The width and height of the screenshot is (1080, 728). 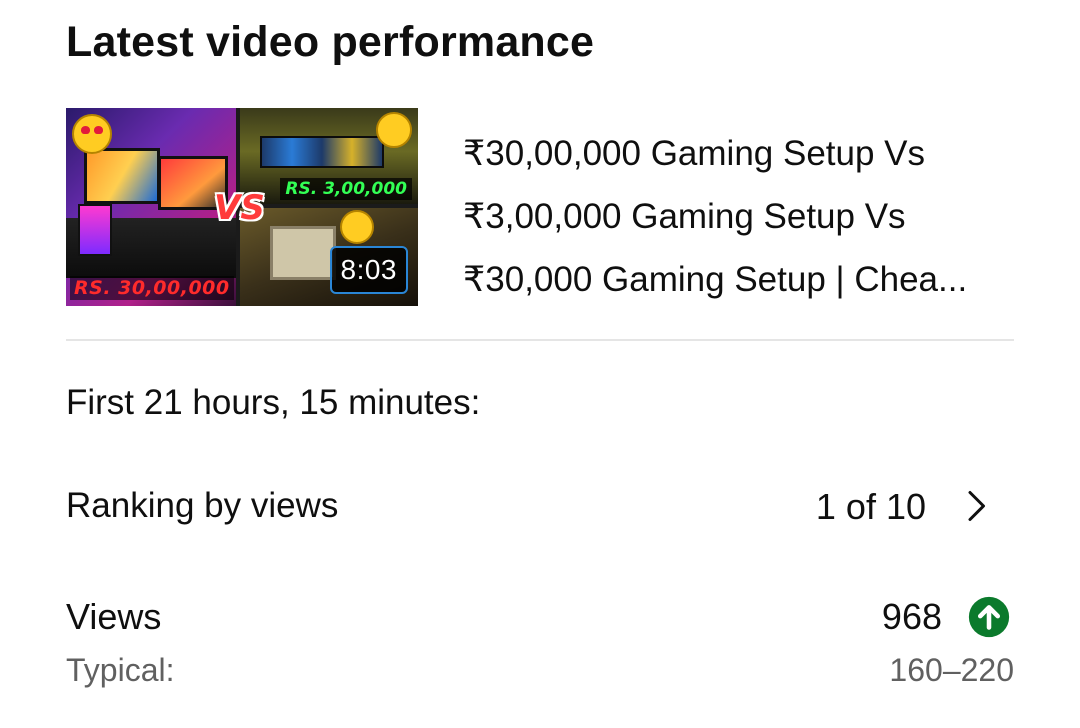 What do you see at coordinates (95, 230) in the screenshot?
I see `thumbnail-pc-graphic` at bounding box center [95, 230].